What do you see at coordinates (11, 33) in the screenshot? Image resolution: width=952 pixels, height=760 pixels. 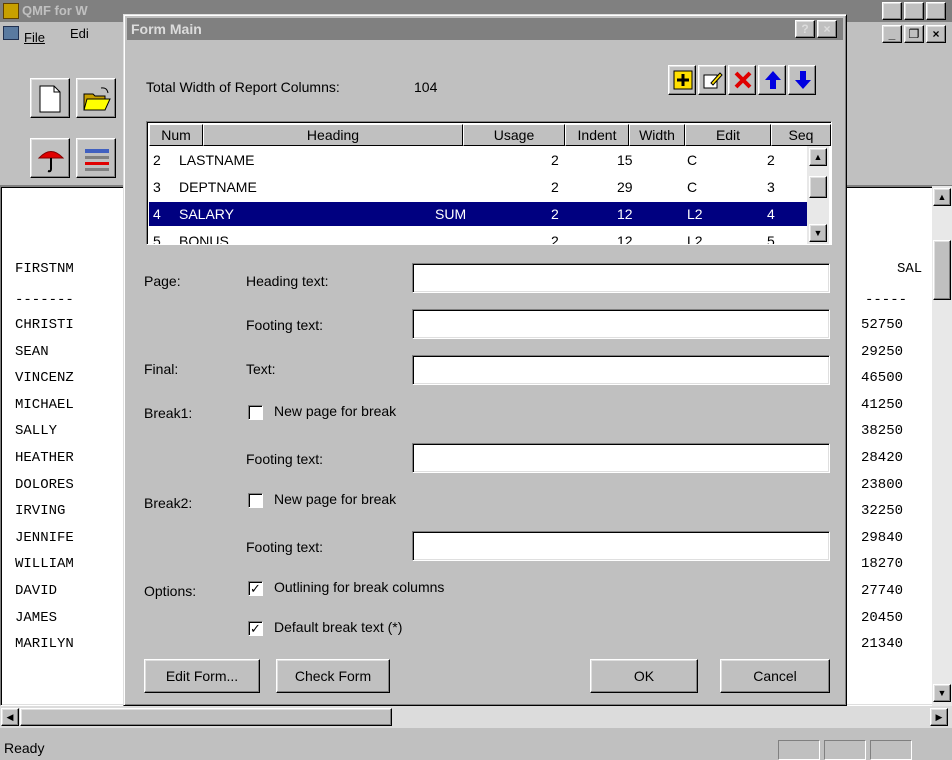 I see `document-window-icon` at bounding box center [11, 33].